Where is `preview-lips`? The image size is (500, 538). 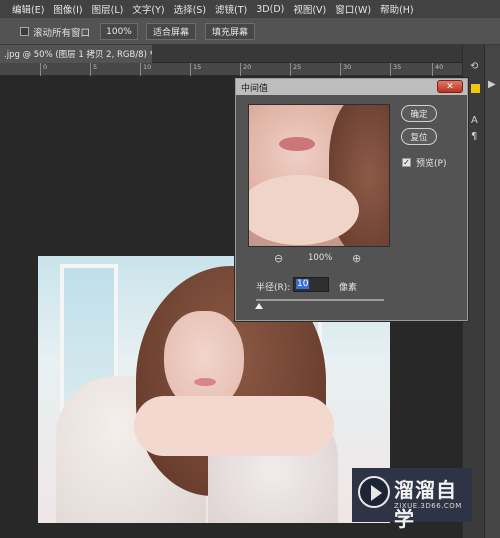 preview-lips is located at coordinates (297, 144).